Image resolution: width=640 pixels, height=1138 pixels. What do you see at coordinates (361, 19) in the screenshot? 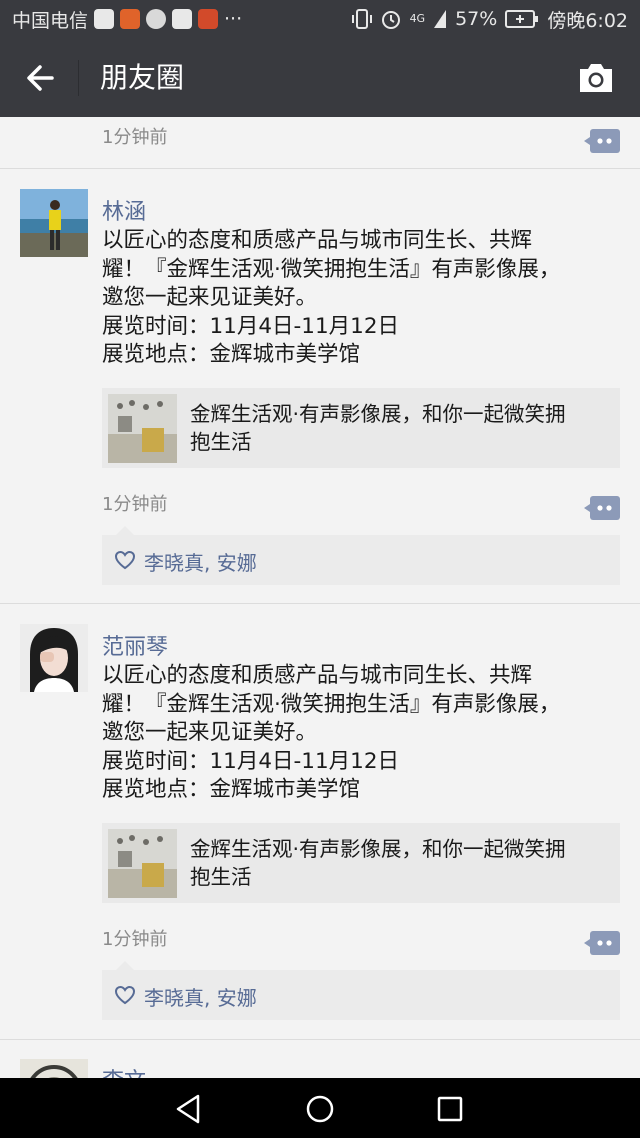
I see `vibrate-icon` at bounding box center [361, 19].